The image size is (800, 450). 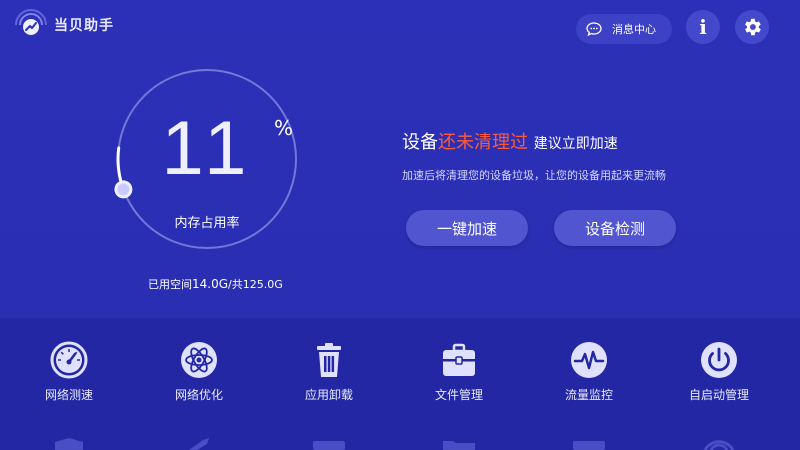 I want to click on tool-network-speed-test: 网络测速, so click(x=69, y=371).